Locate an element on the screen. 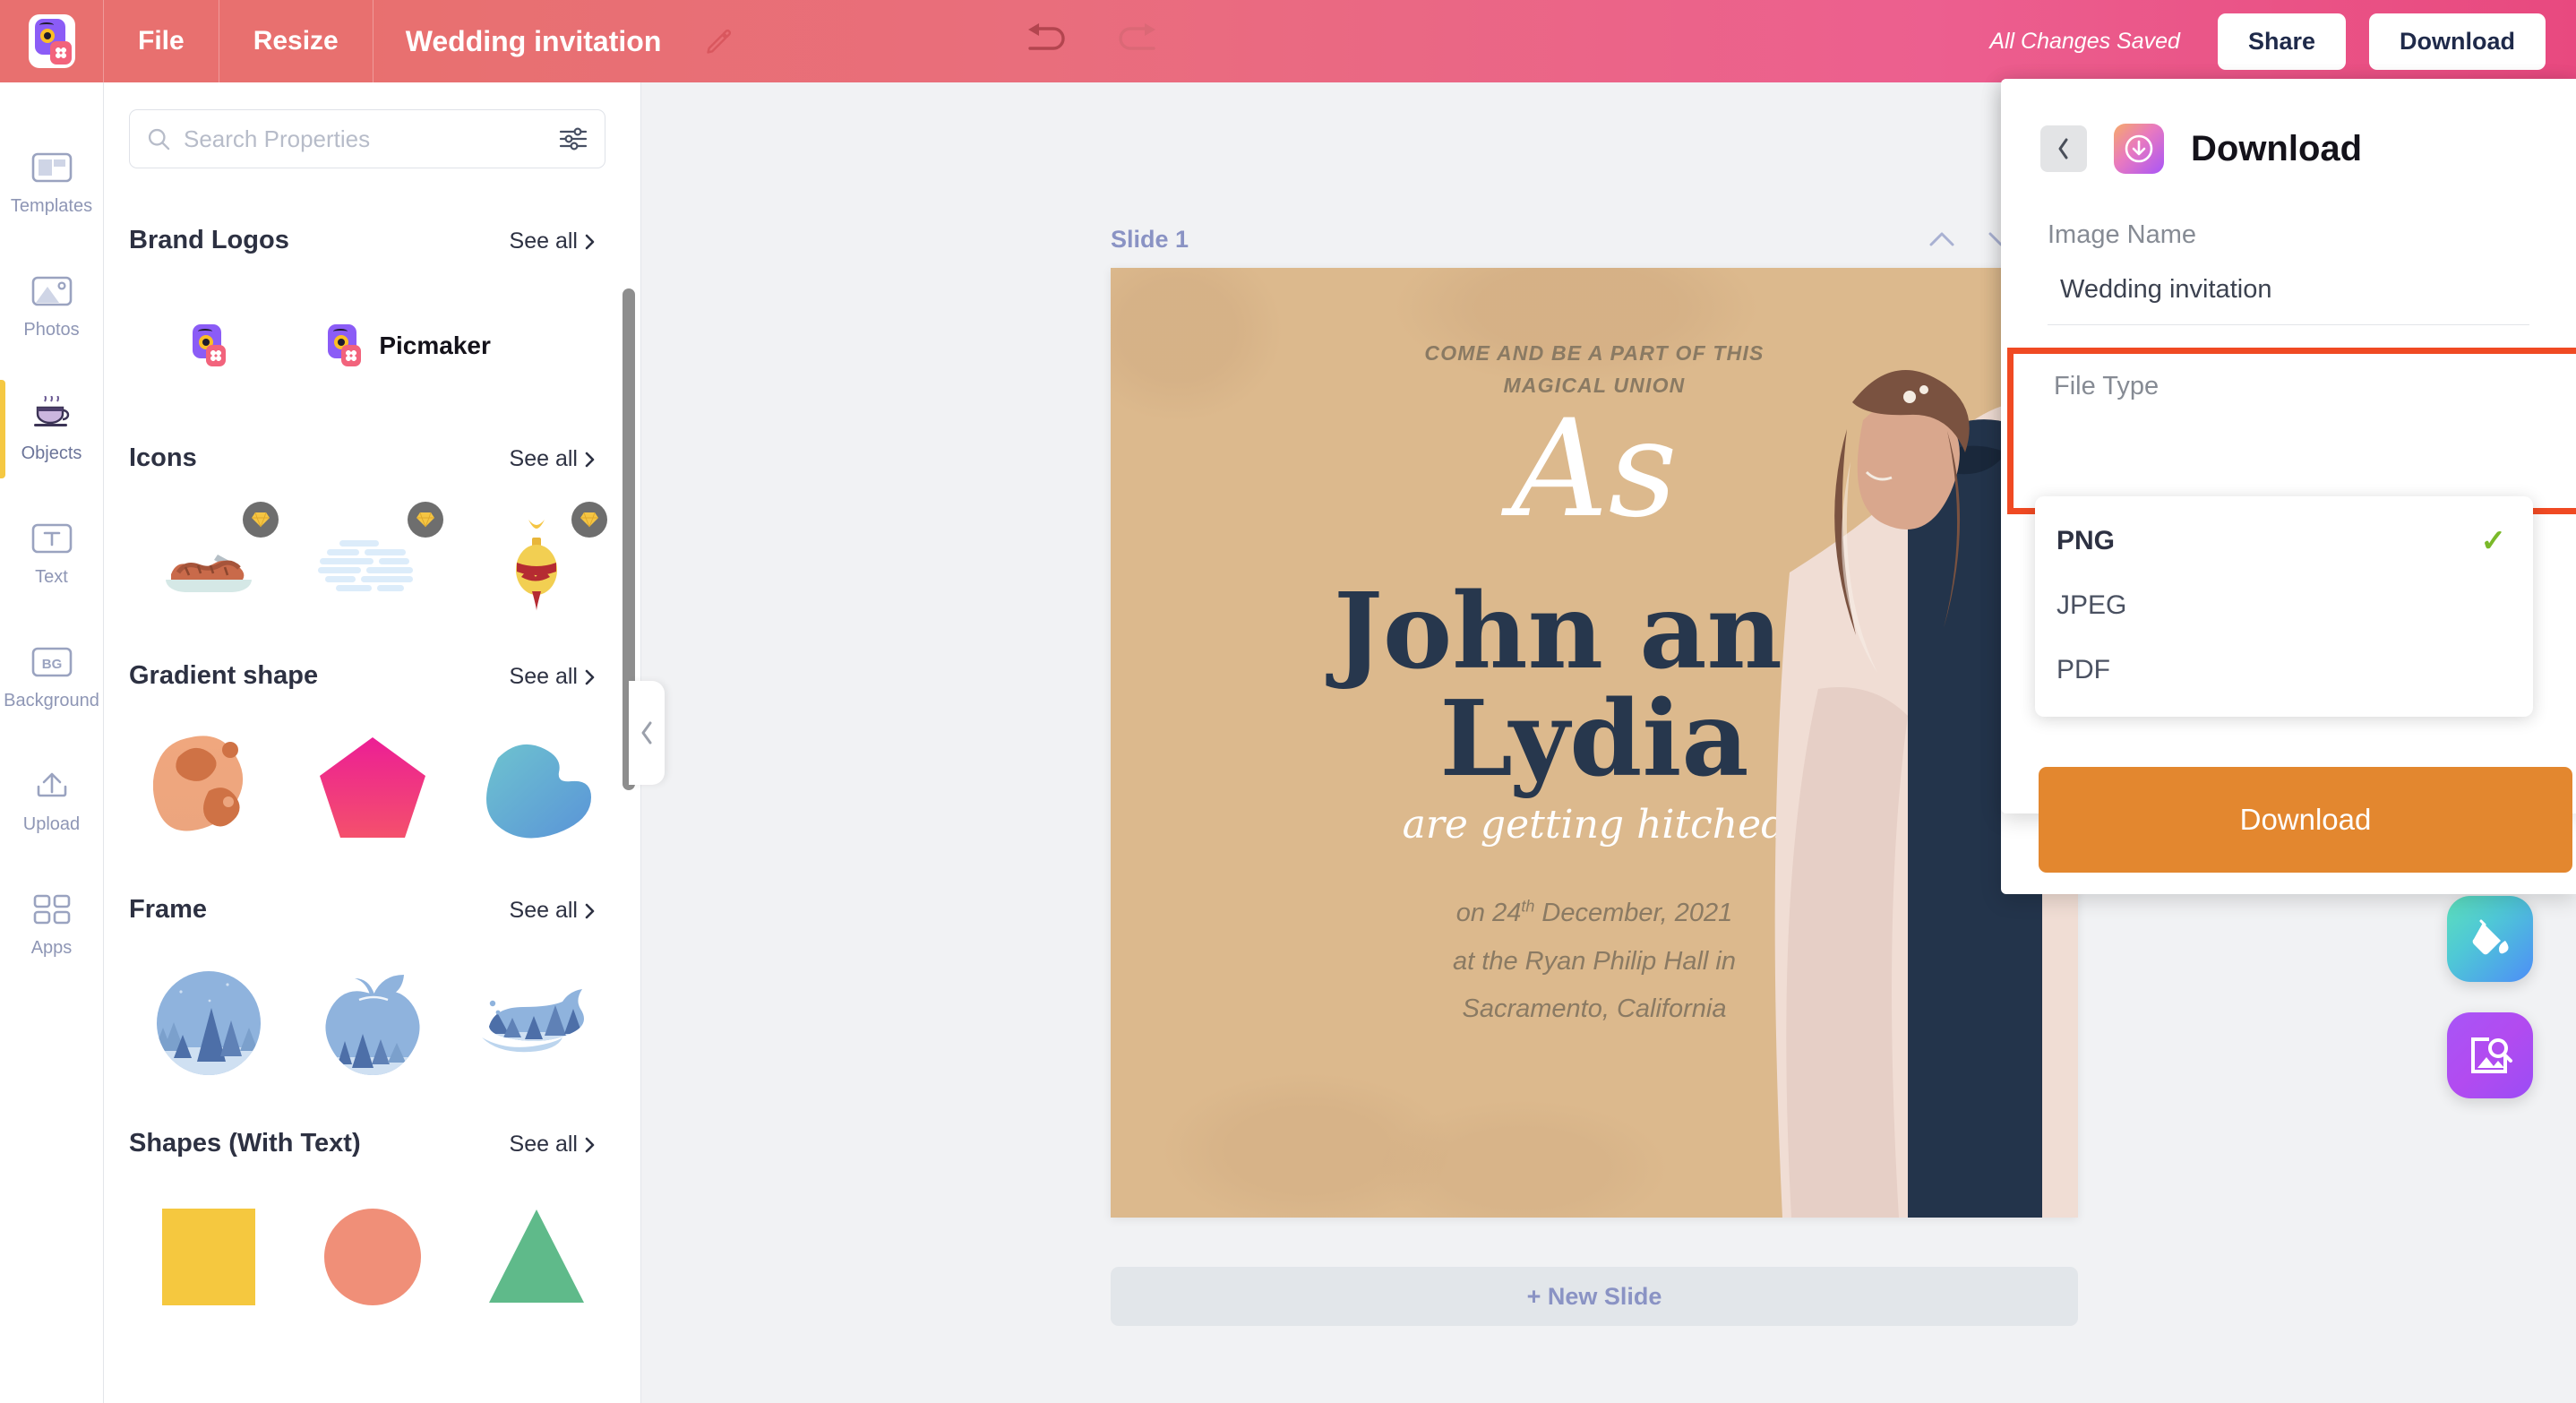  background-fill-button is located at coordinates (2490, 939).